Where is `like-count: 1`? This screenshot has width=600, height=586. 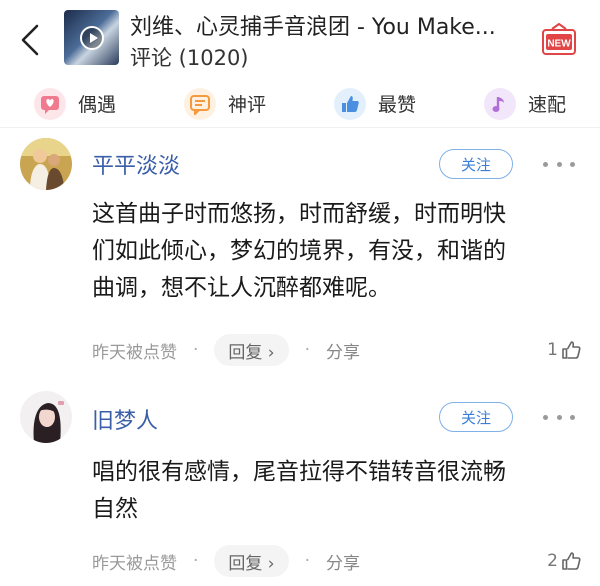 like-count: 1 is located at coordinates (552, 350).